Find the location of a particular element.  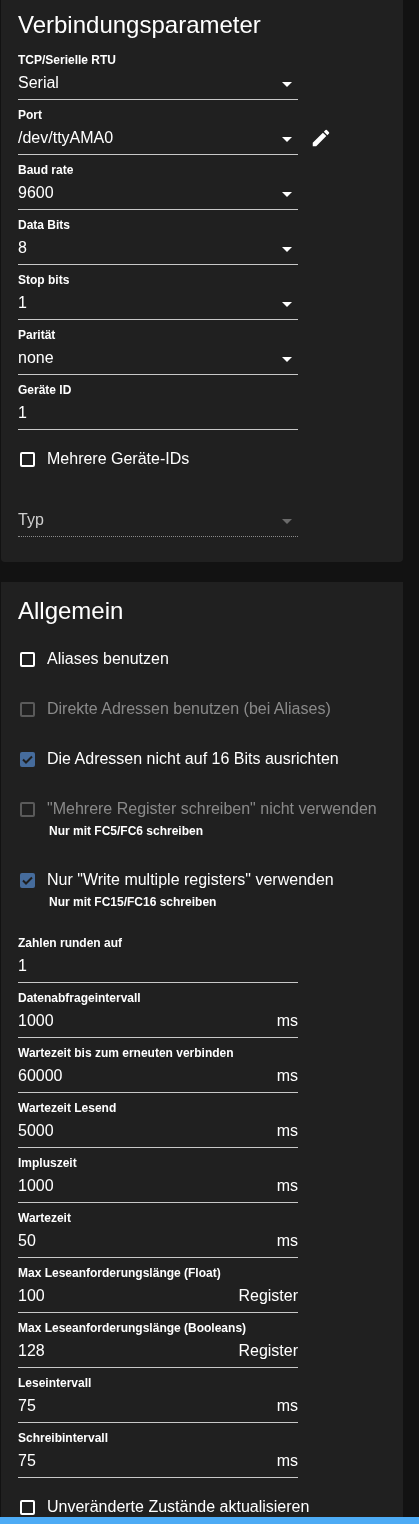

checkbox-label: Aliases benutzen is located at coordinates (108, 659).